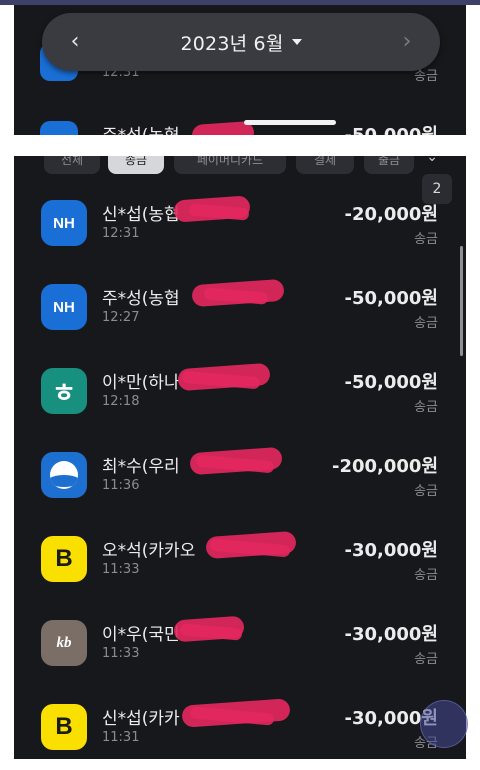 This screenshot has height=770, width=480. Describe the element at coordinates (141, 467) in the screenshot. I see `transaction-name: 최*수(우리` at that location.